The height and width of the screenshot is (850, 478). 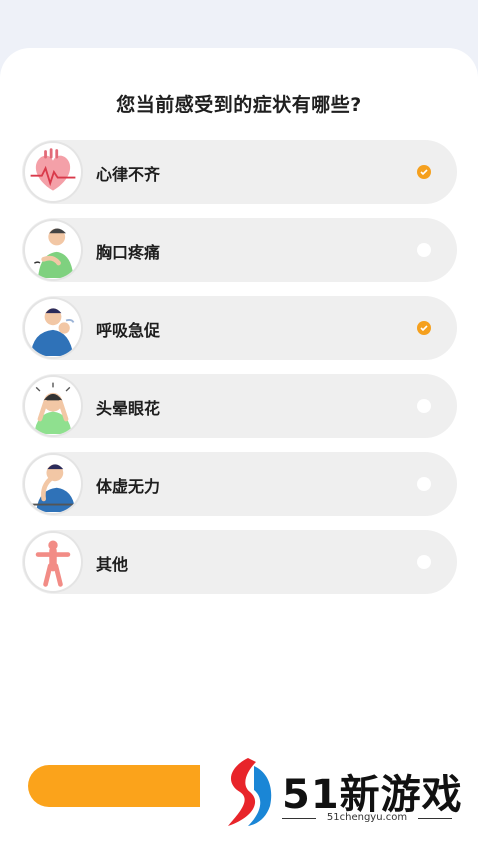 What do you see at coordinates (53, 328) in the screenshot?
I see `breathing-icon` at bounding box center [53, 328].